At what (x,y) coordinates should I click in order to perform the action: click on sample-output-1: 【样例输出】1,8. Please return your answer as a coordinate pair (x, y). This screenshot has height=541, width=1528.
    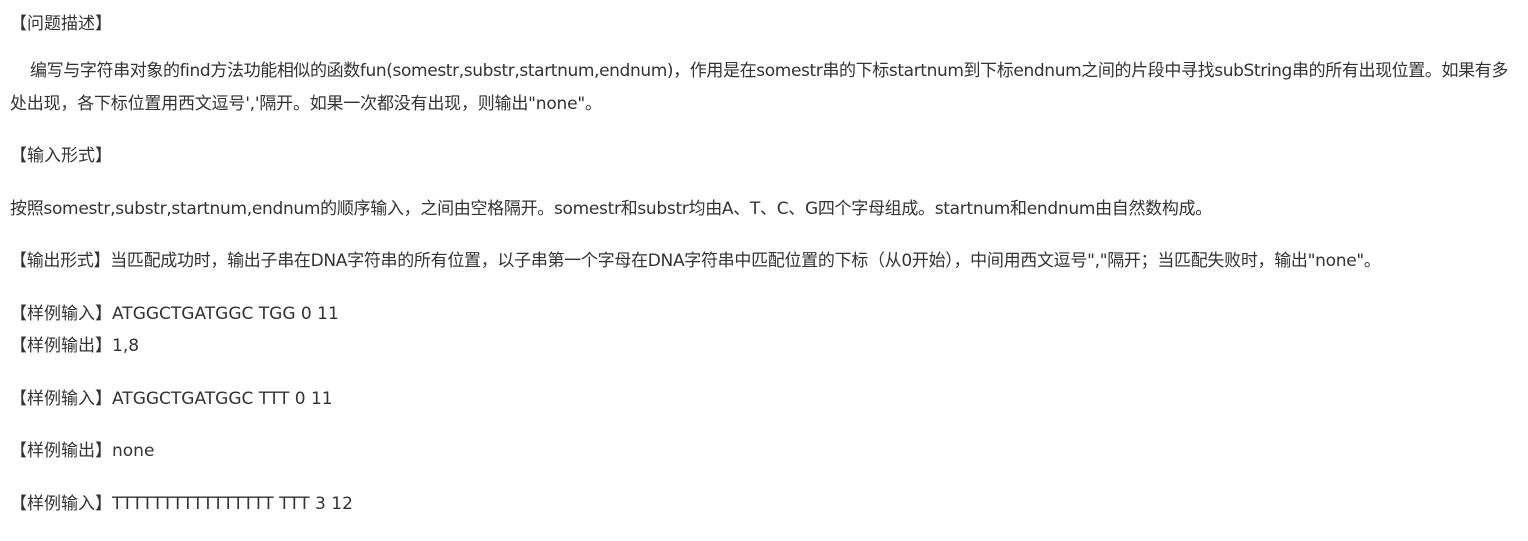
    Looking at the image, I should click on (75, 346).